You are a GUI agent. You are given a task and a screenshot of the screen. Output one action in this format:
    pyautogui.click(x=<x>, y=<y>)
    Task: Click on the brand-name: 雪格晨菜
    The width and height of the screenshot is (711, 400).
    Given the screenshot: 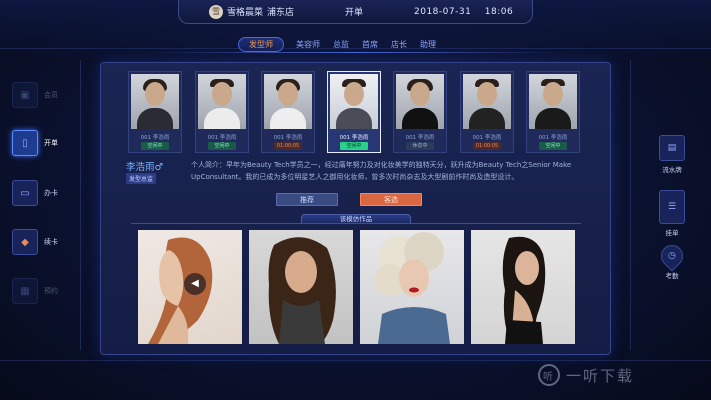 What is the action you would take?
    pyautogui.click(x=245, y=13)
    